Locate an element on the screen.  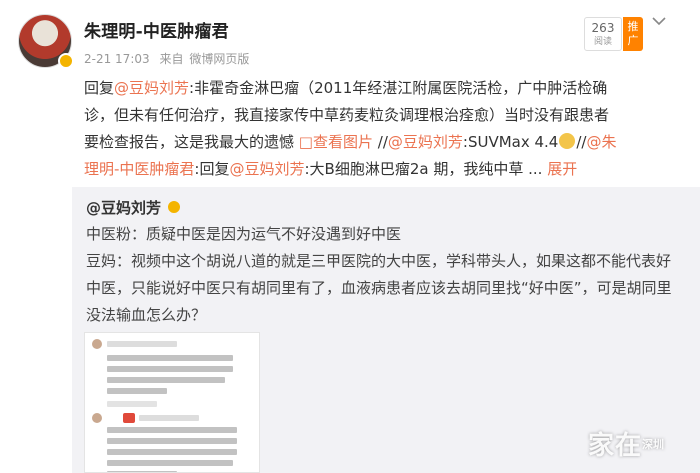
repost-image-thumbnail is located at coordinates (172, 402).